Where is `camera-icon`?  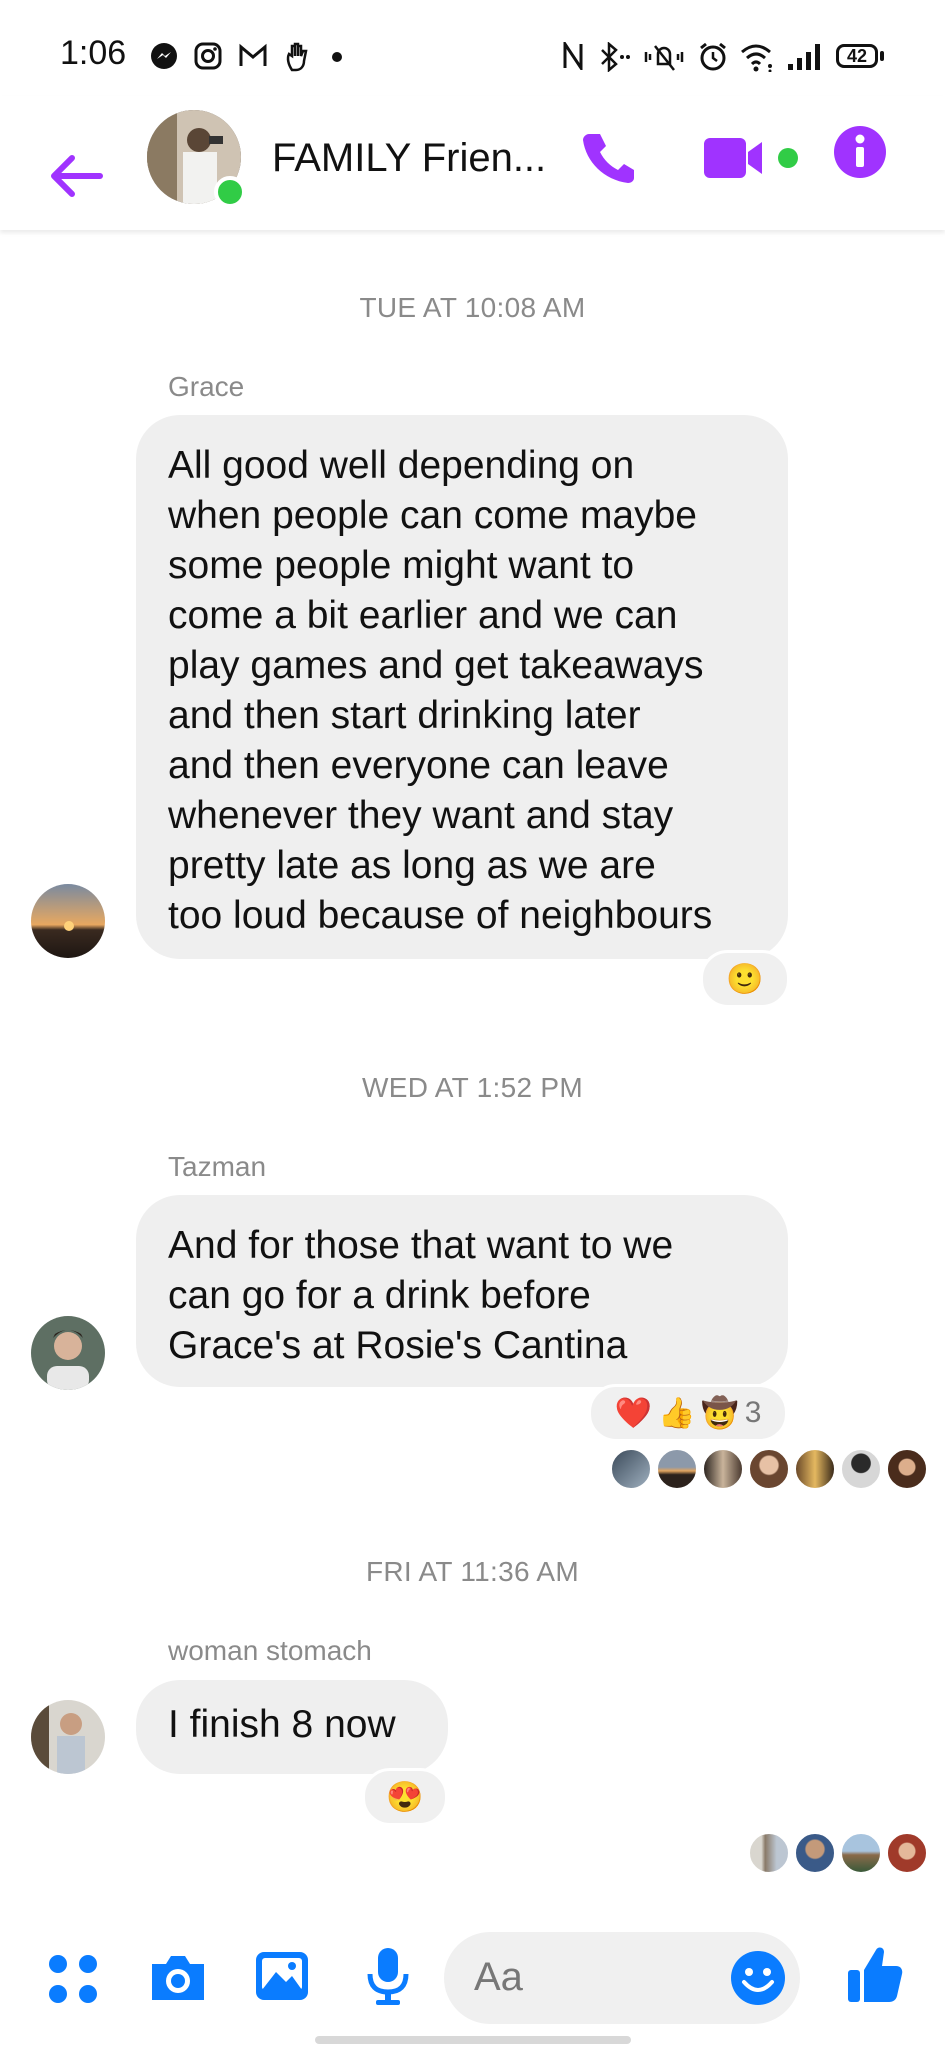
camera-icon is located at coordinates (178, 1978).